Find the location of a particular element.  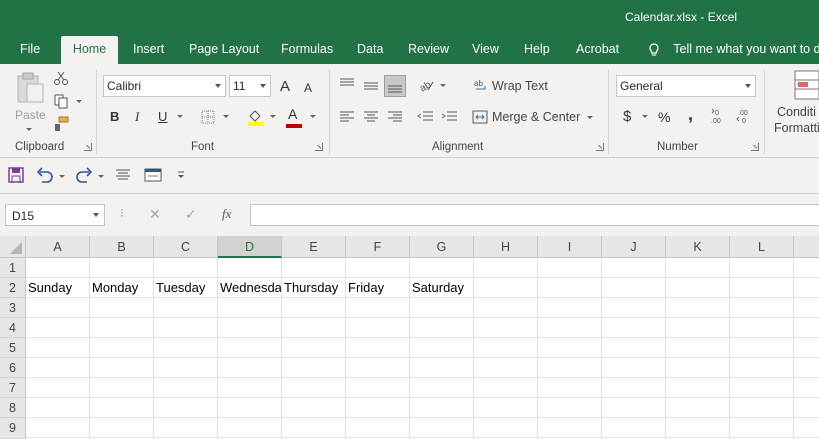

copy-dropdown-icon is located at coordinates (79, 101).